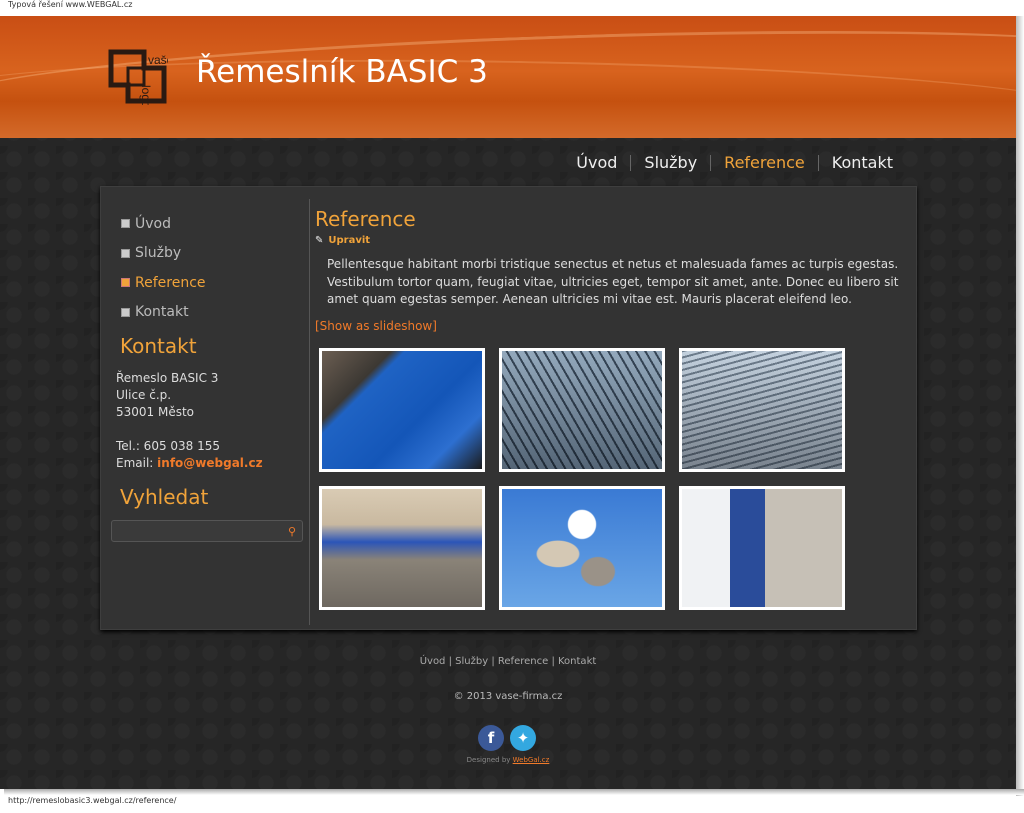  I want to click on contact-email-link: info@webgal.cz, so click(209, 463).